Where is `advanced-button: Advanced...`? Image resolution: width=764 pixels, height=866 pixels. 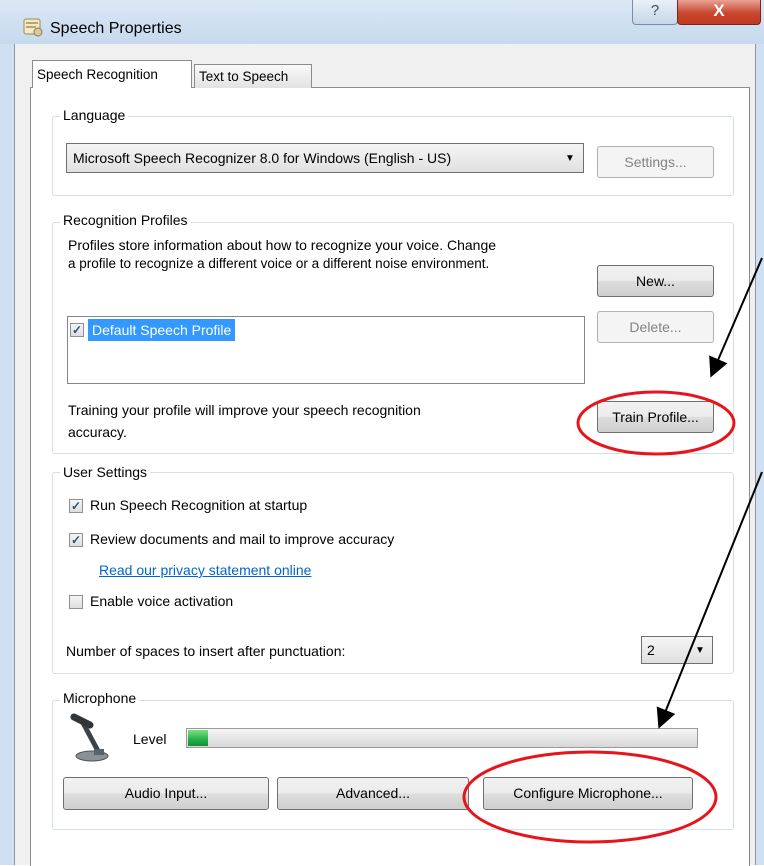
advanced-button: Advanced... is located at coordinates (373, 793).